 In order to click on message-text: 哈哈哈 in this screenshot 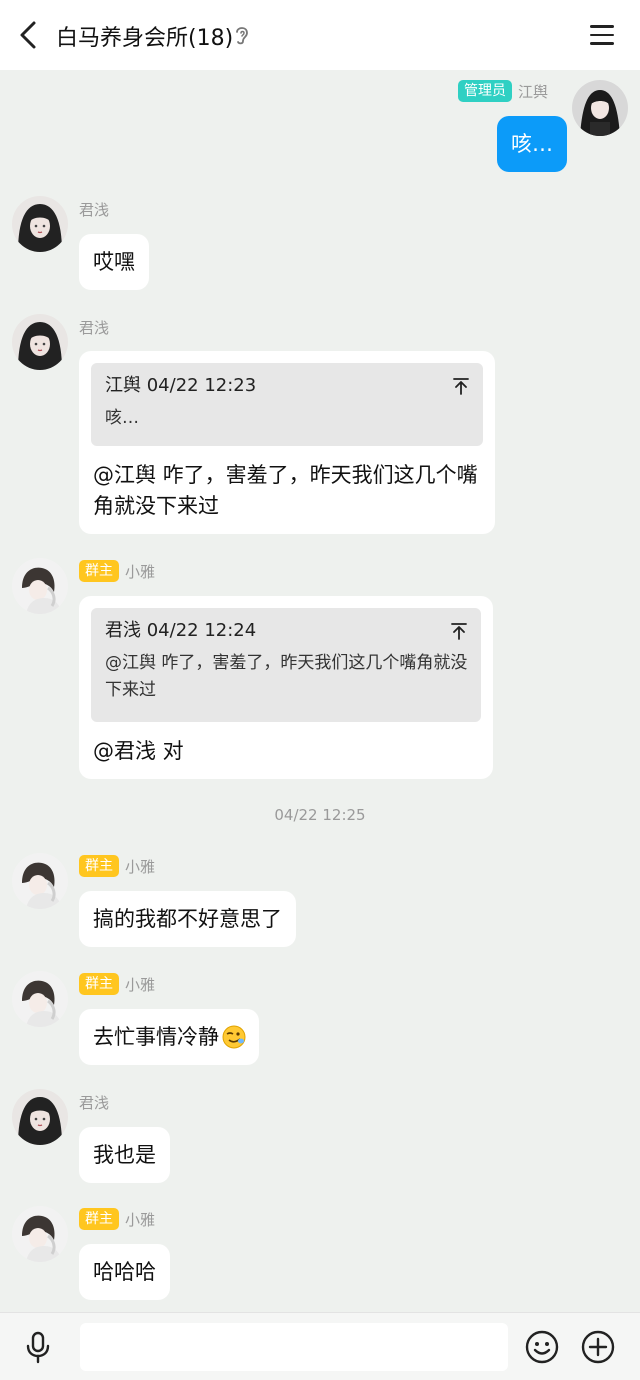, I will do `click(124, 1272)`.